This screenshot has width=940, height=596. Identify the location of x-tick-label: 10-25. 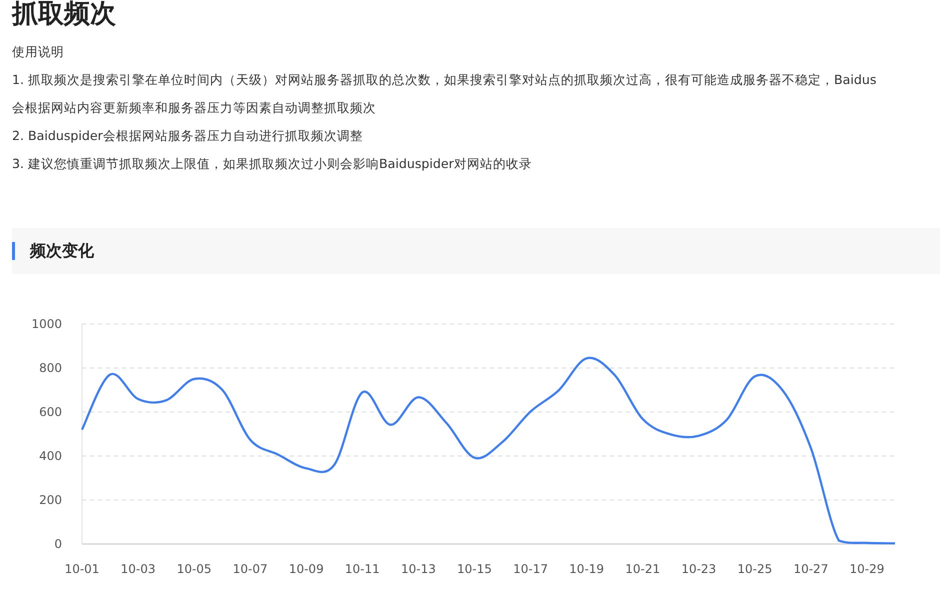
(754, 569).